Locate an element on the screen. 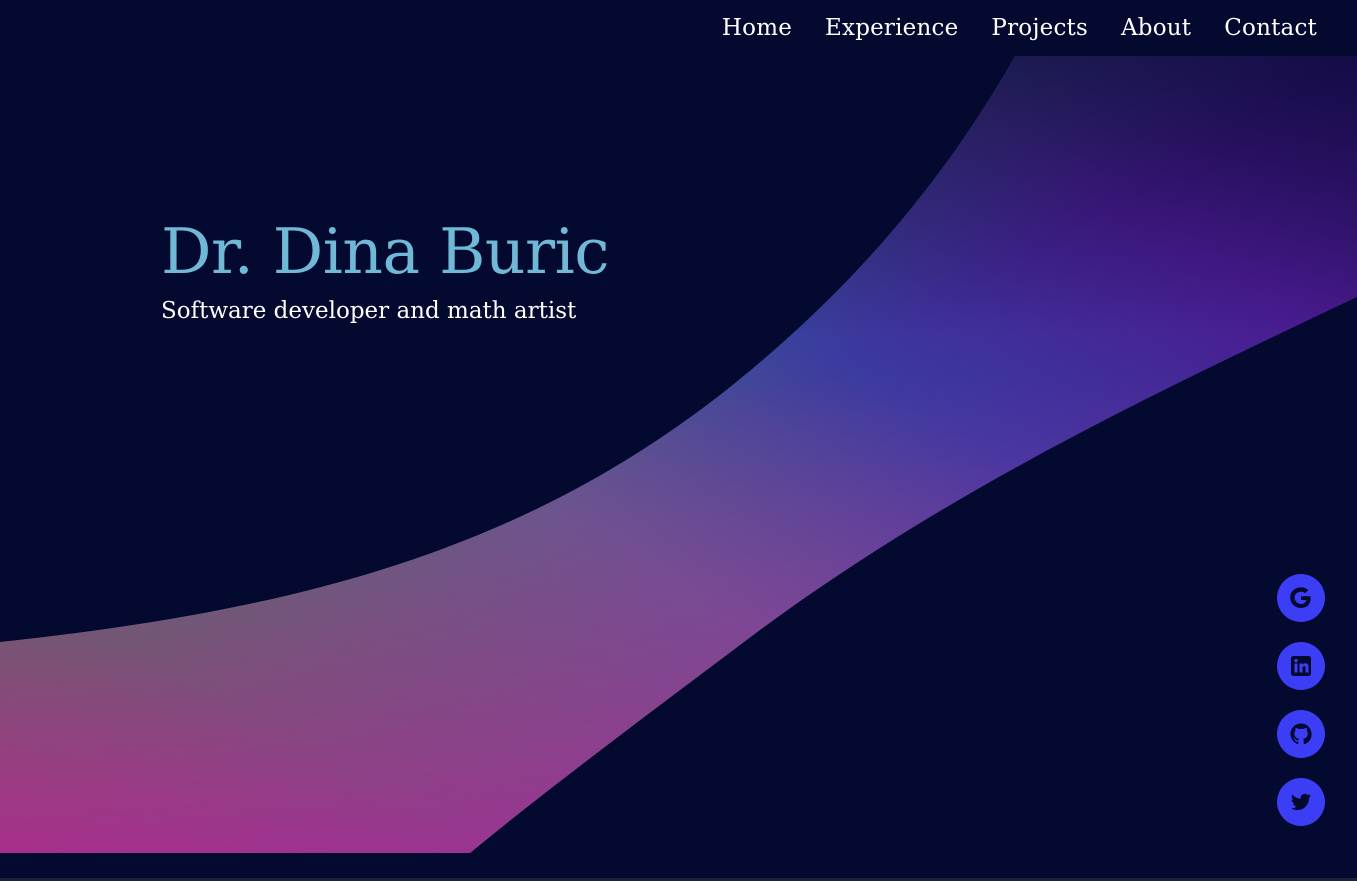 The image size is (1357, 881). twitter-icon is located at coordinates (1301, 802).